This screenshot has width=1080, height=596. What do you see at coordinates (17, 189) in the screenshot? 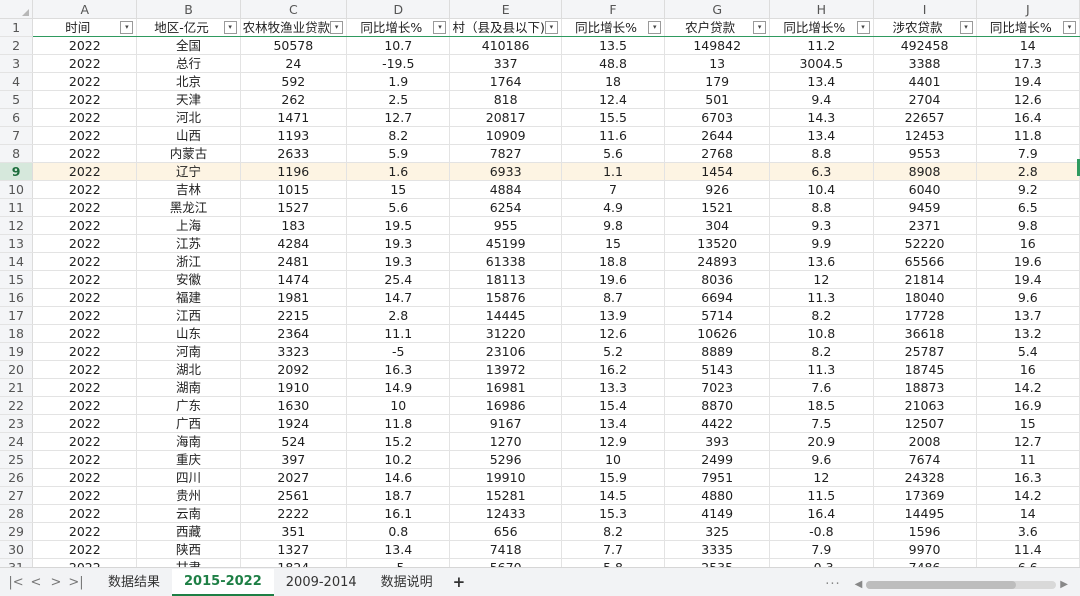
I see `row-number: 10` at bounding box center [17, 189].